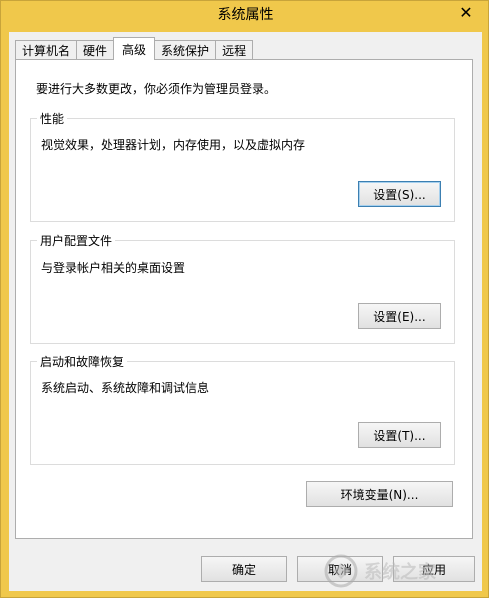 The height and width of the screenshot is (598, 489). I want to click on tab-strip: 计算机名 硬件 高级 系统保护 远程, so click(134, 48).